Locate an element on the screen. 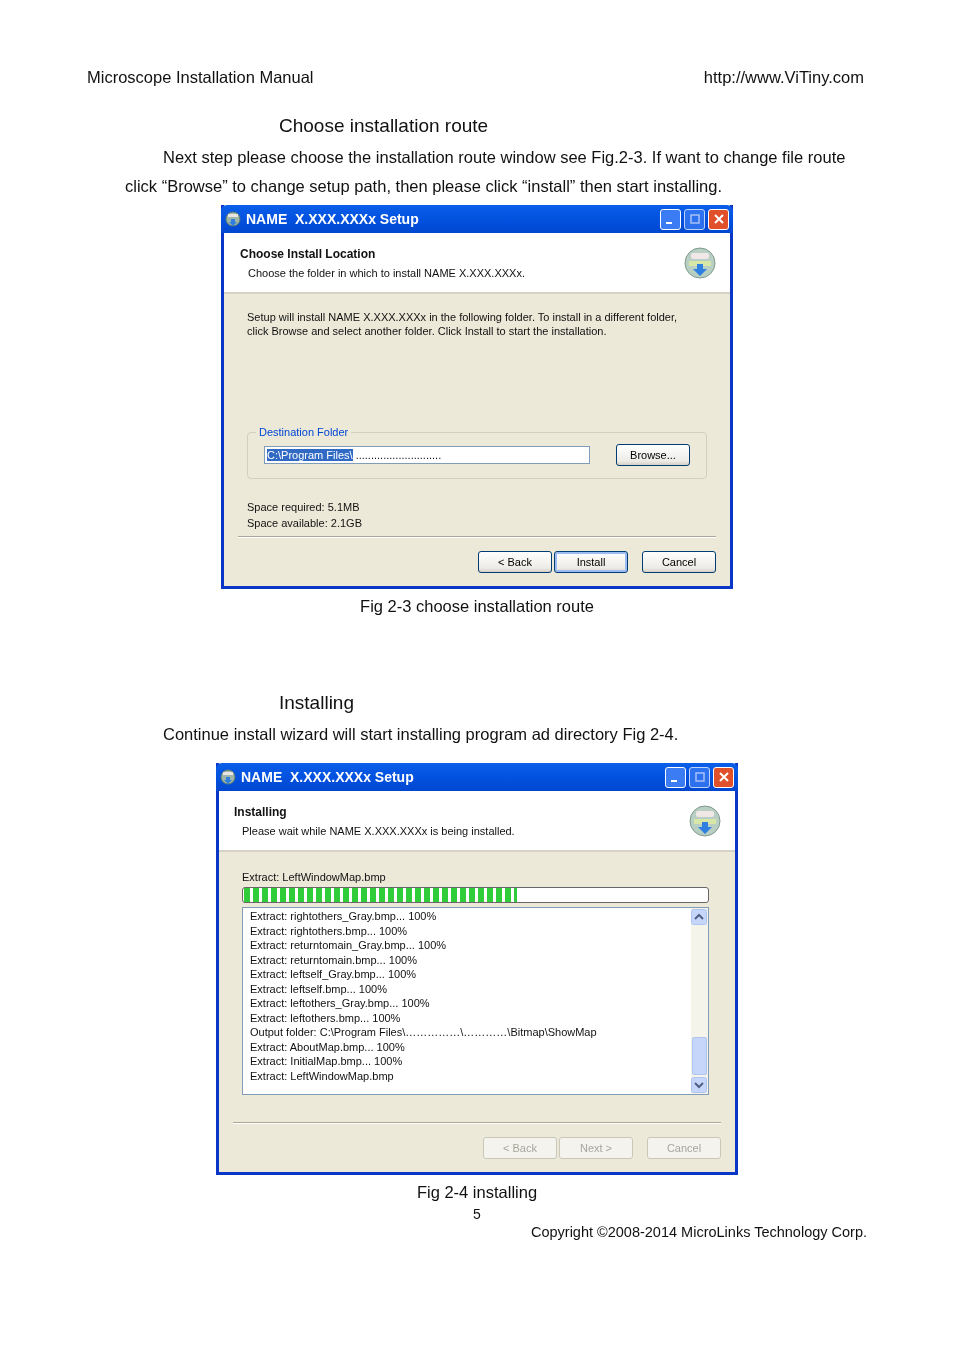 This screenshot has height=1350, width=954. scroll-up-icon is located at coordinates (699, 917).